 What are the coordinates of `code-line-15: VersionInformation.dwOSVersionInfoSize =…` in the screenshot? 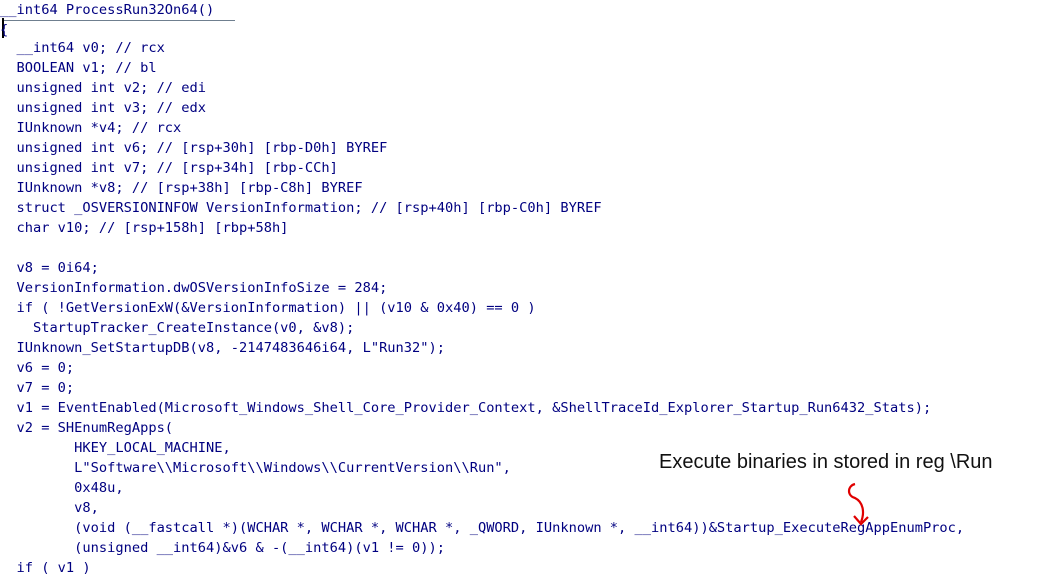 It's located at (193, 288).